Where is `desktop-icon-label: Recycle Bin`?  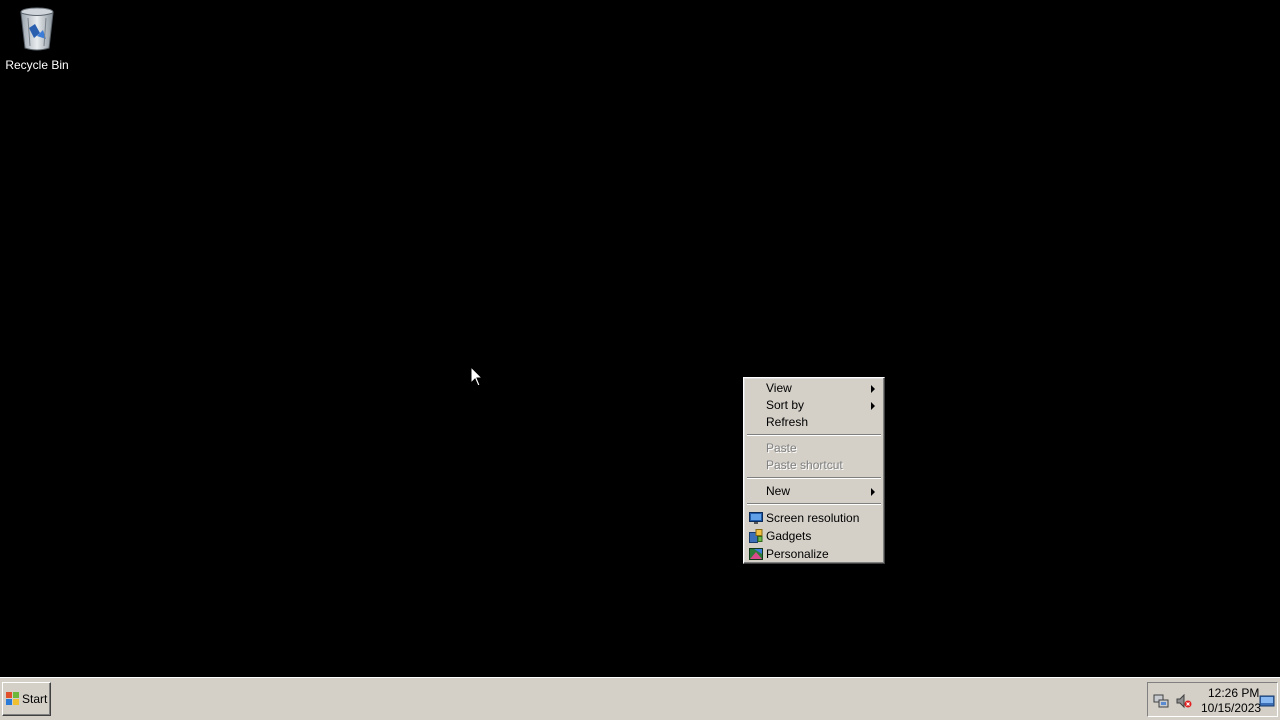
desktop-icon-label: Recycle Bin is located at coordinates (37, 65).